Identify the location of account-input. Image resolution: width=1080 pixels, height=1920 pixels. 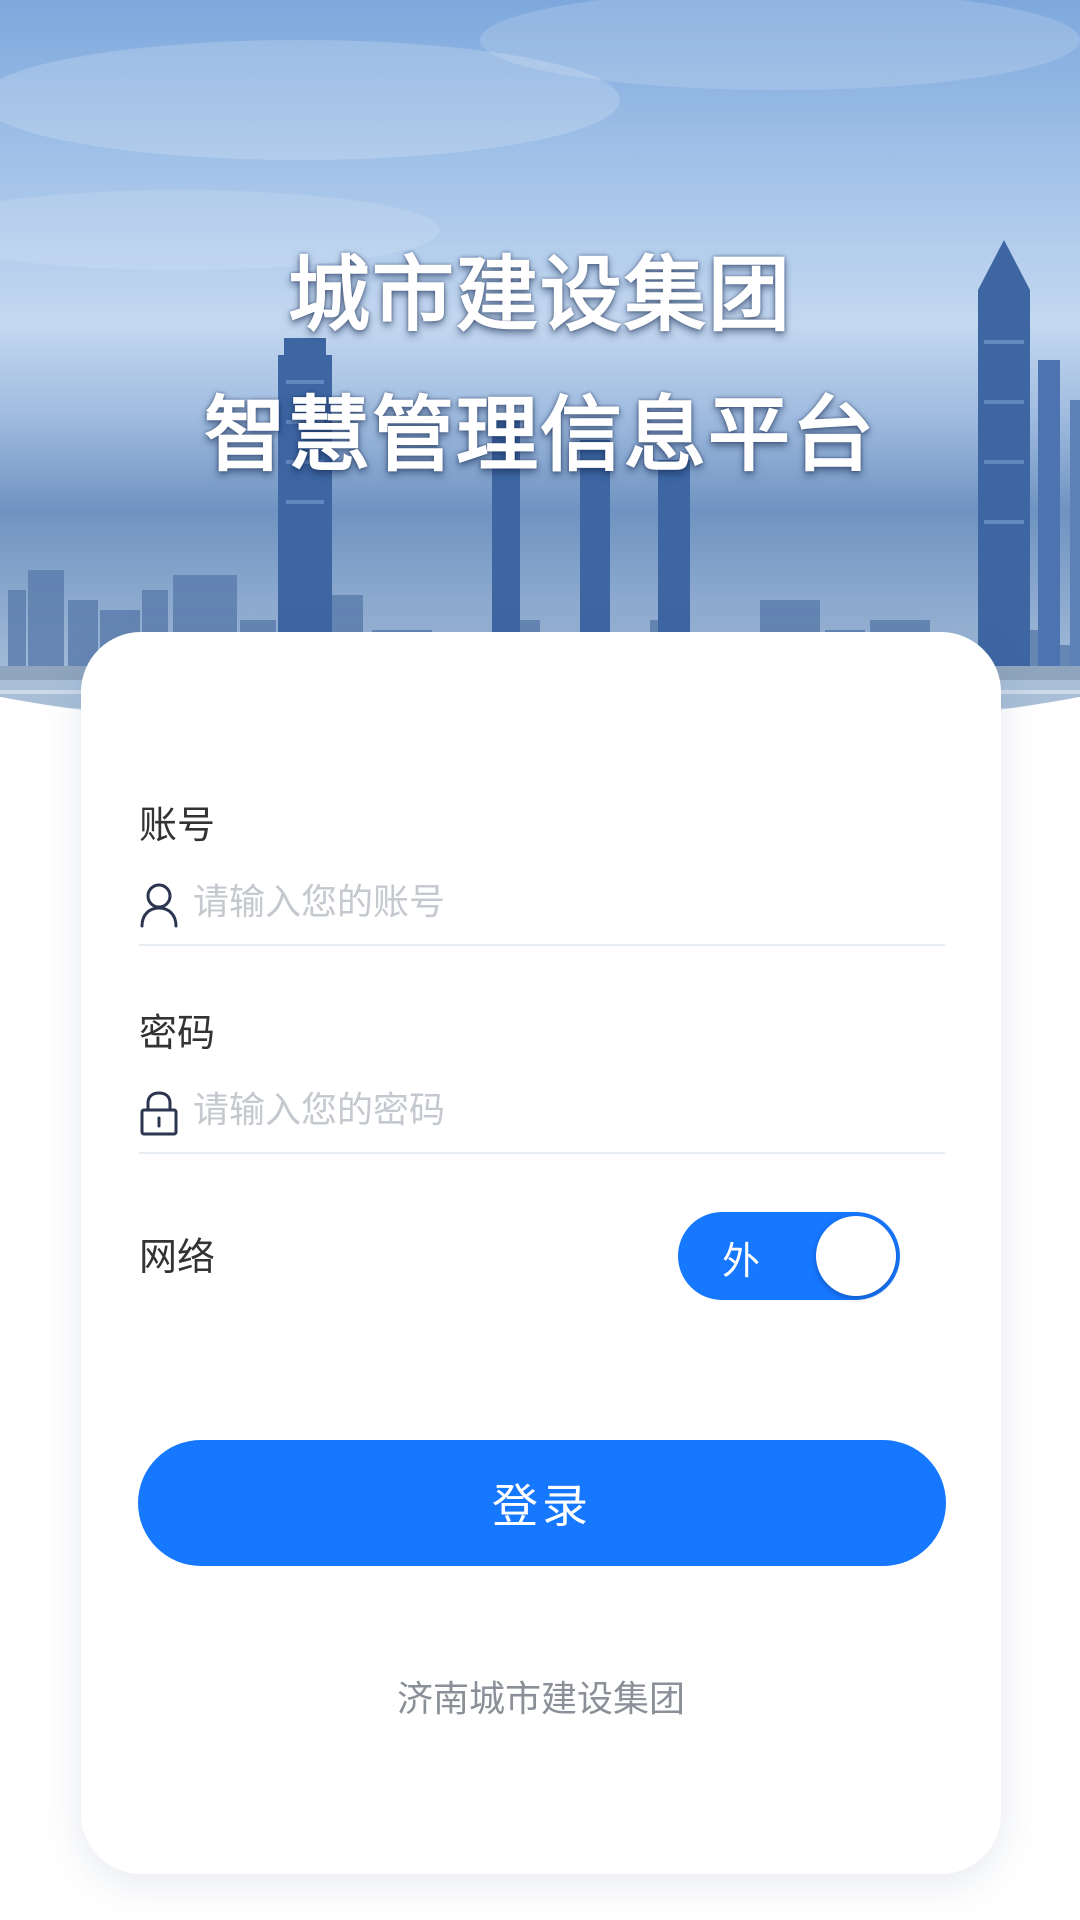
(563, 902).